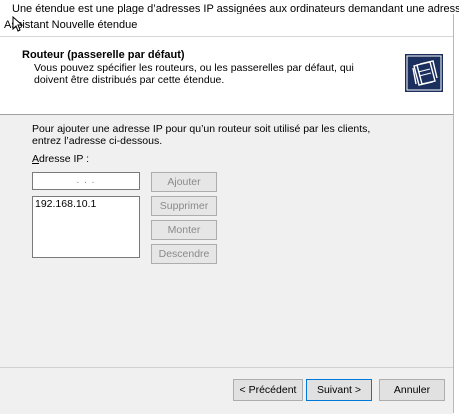 The height and width of the screenshot is (414, 459). Describe the element at coordinates (86, 227) in the screenshot. I see `router-list: 192.168.10.1` at that location.